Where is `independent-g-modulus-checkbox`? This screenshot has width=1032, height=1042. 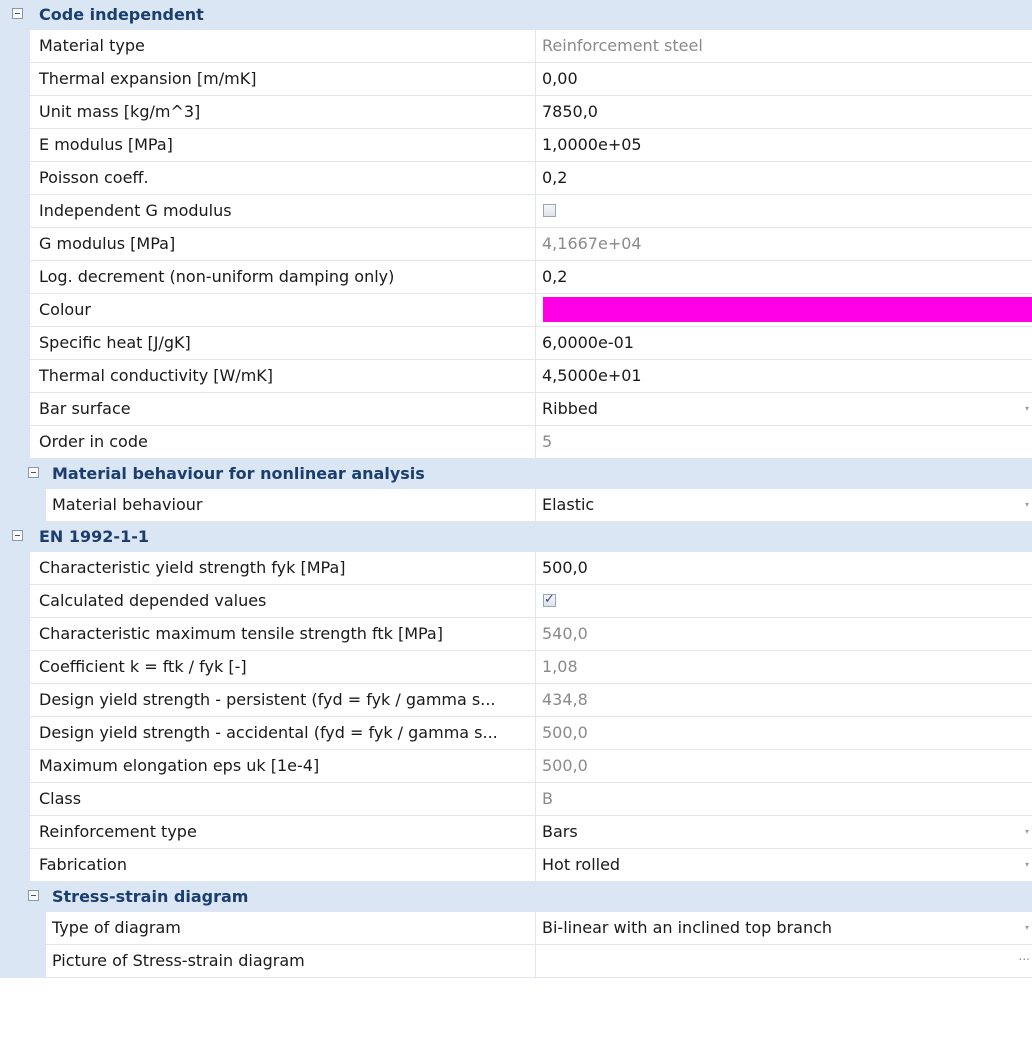 independent-g-modulus-checkbox is located at coordinates (549, 210).